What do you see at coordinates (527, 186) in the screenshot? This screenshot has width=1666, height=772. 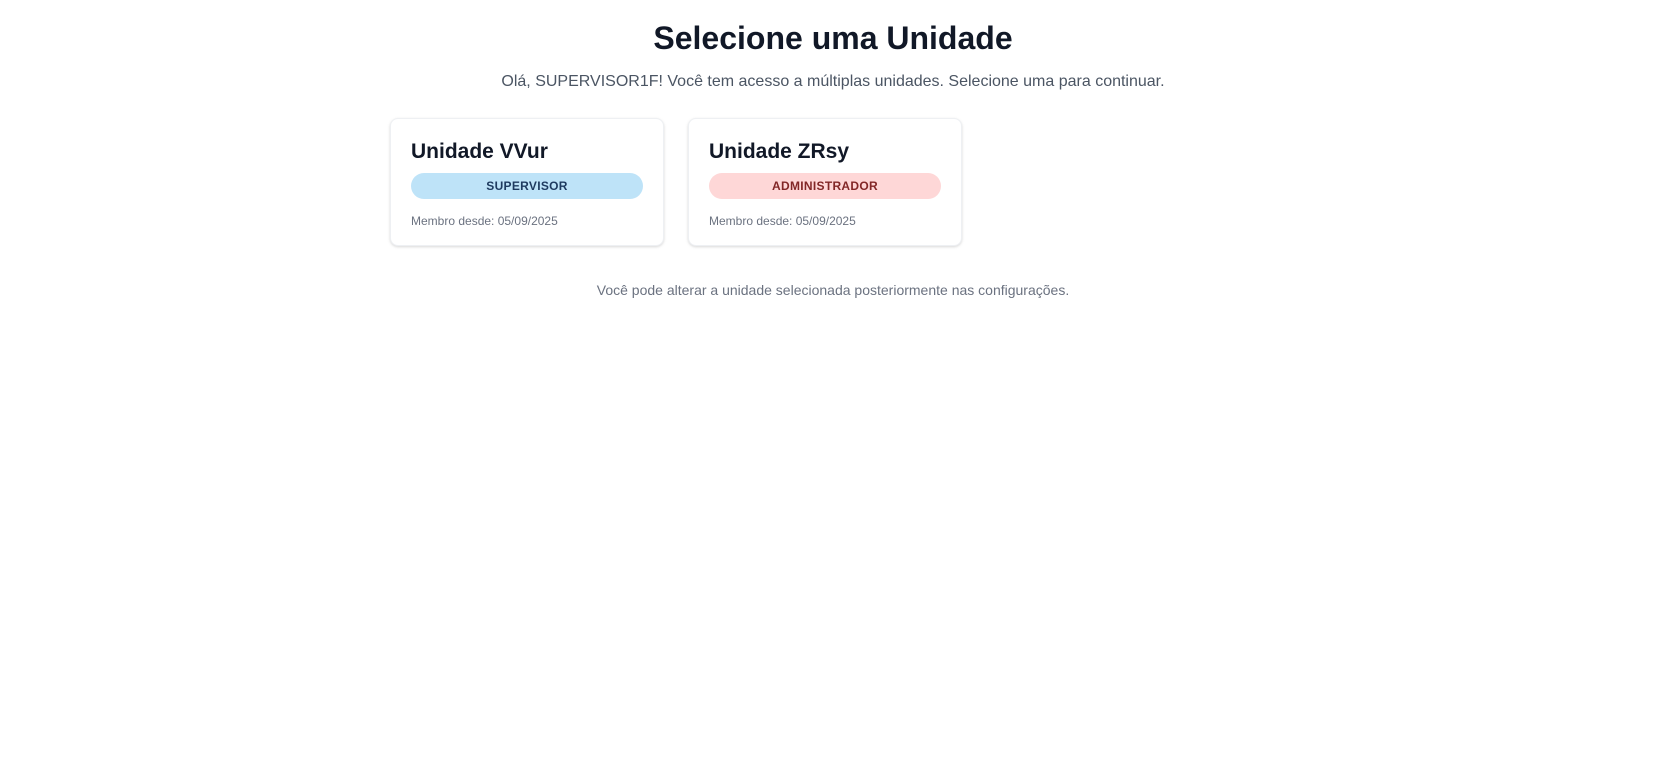 I see `role-badge: SUPERVISOR` at bounding box center [527, 186].